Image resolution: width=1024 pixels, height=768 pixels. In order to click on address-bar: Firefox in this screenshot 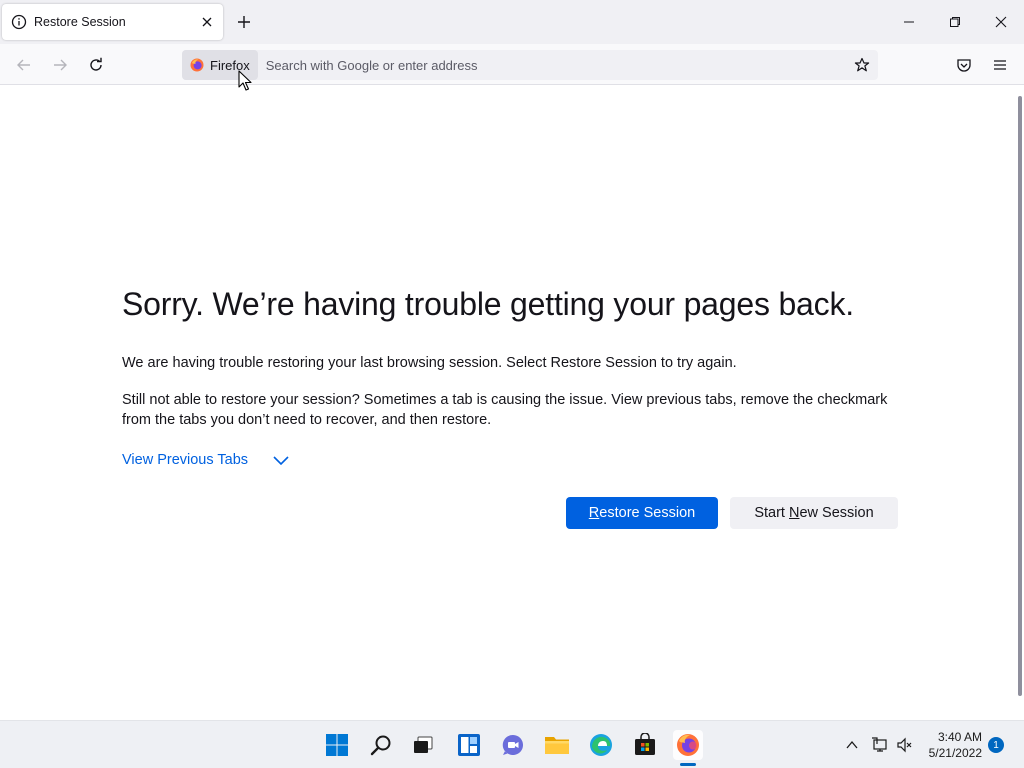, I will do `click(530, 65)`.